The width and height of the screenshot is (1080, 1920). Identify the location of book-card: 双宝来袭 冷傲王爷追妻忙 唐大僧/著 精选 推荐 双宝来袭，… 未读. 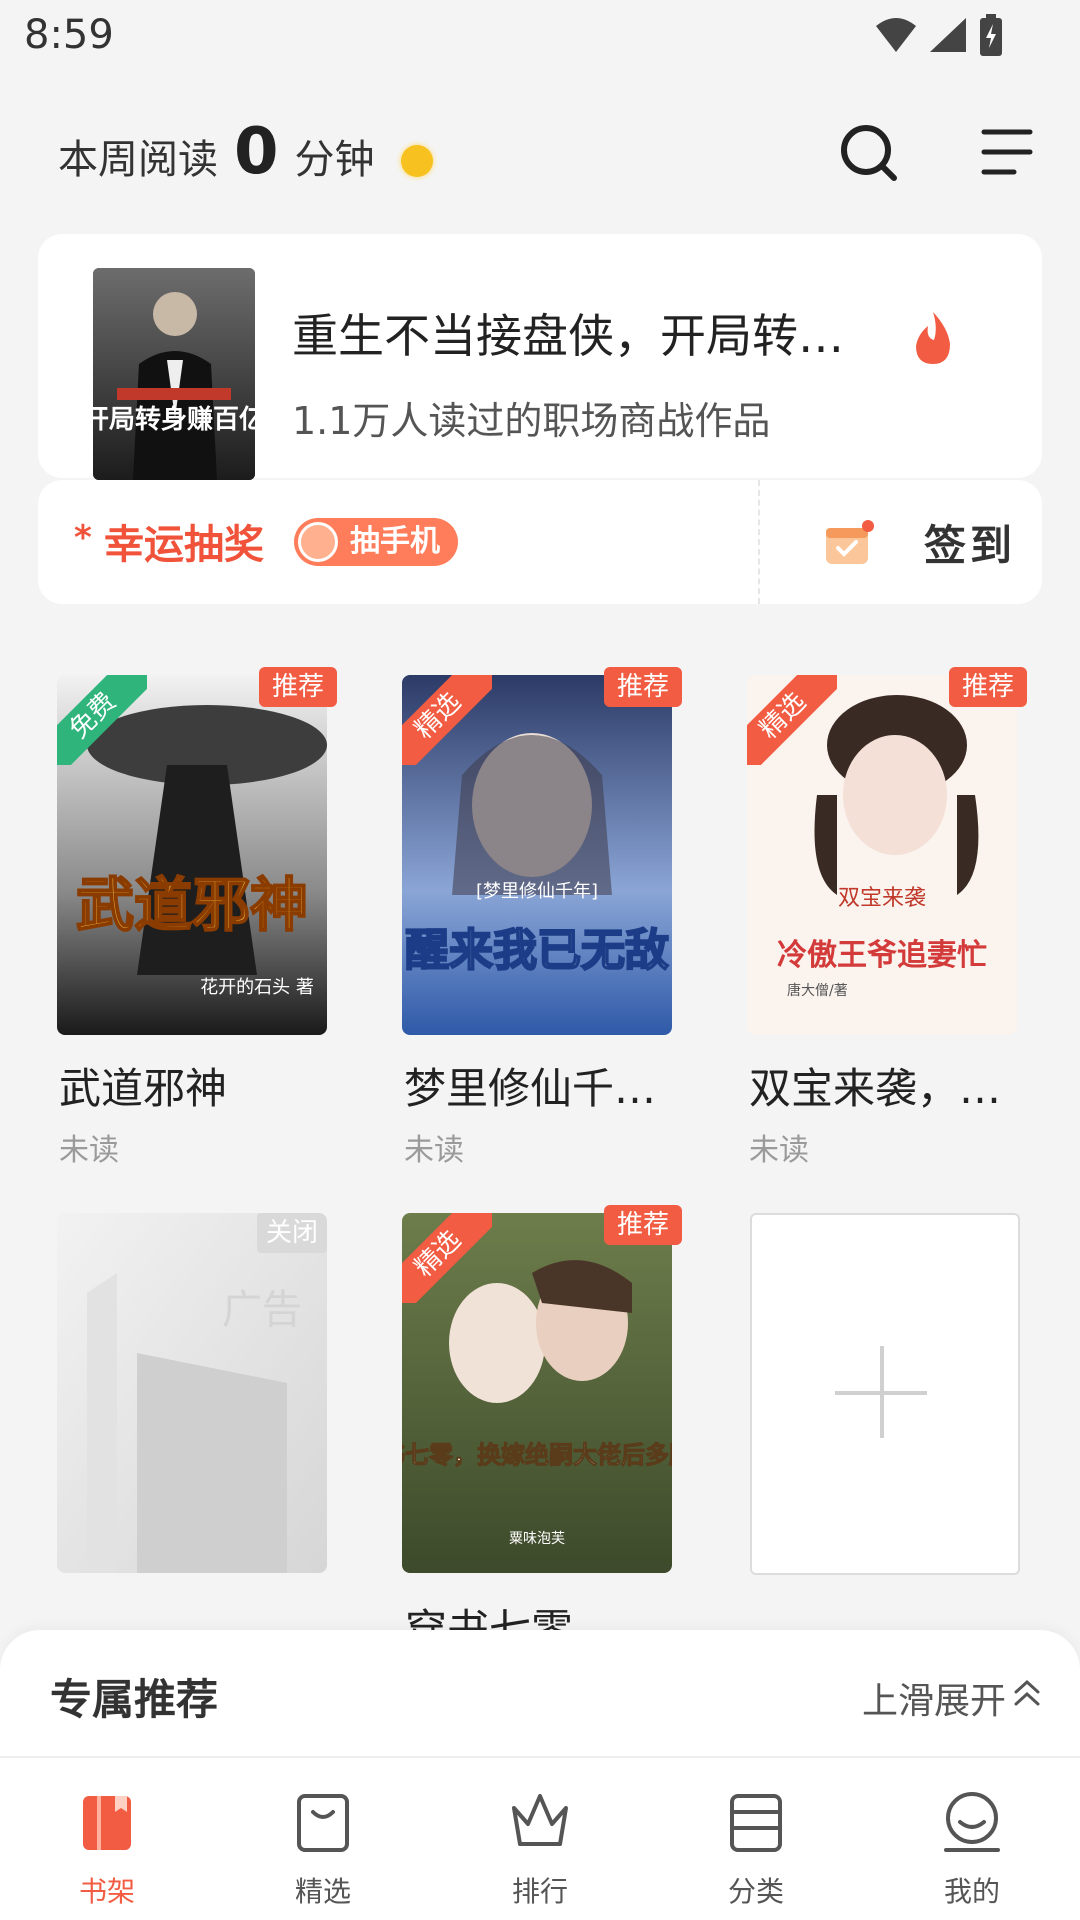
(887, 917).